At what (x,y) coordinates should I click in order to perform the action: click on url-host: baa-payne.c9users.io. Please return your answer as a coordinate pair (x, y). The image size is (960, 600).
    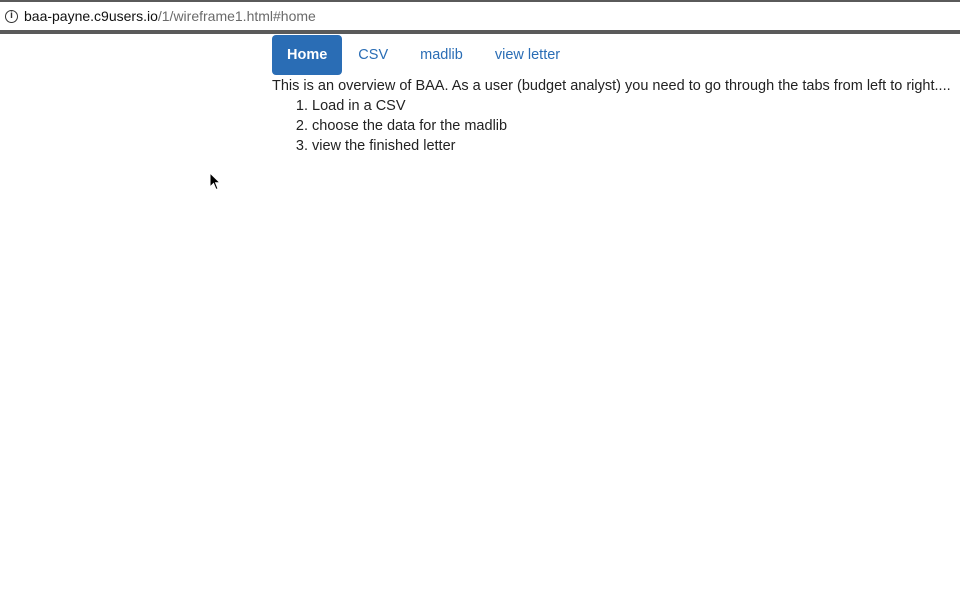
    Looking at the image, I should click on (91, 16).